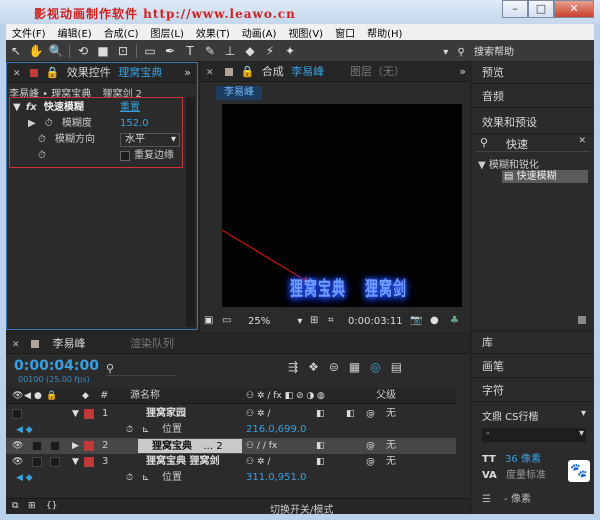 The height and width of the screenshot is (520, 600). Describe the element at coordinates (534, 415) in the screenshot. I see `font-family-select: 文鼎 CS行楷 ▾` at that location.